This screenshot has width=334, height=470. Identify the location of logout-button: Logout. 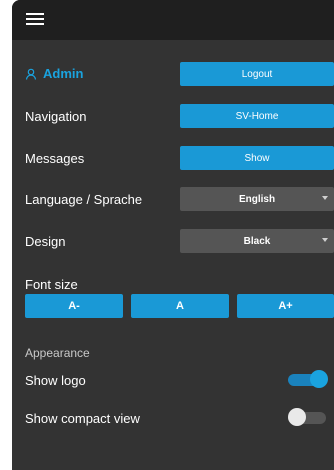
(257, 74).